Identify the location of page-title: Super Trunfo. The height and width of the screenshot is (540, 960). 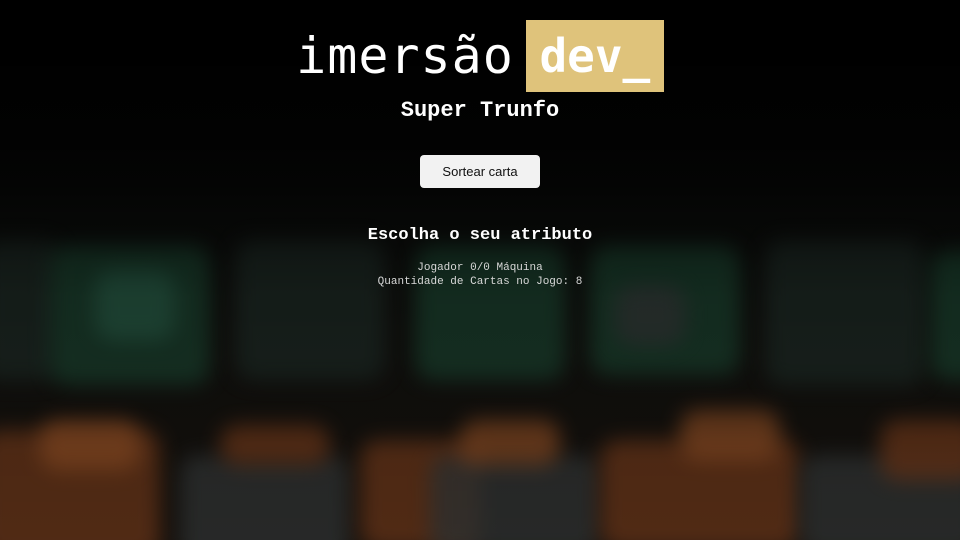
(480, 110).